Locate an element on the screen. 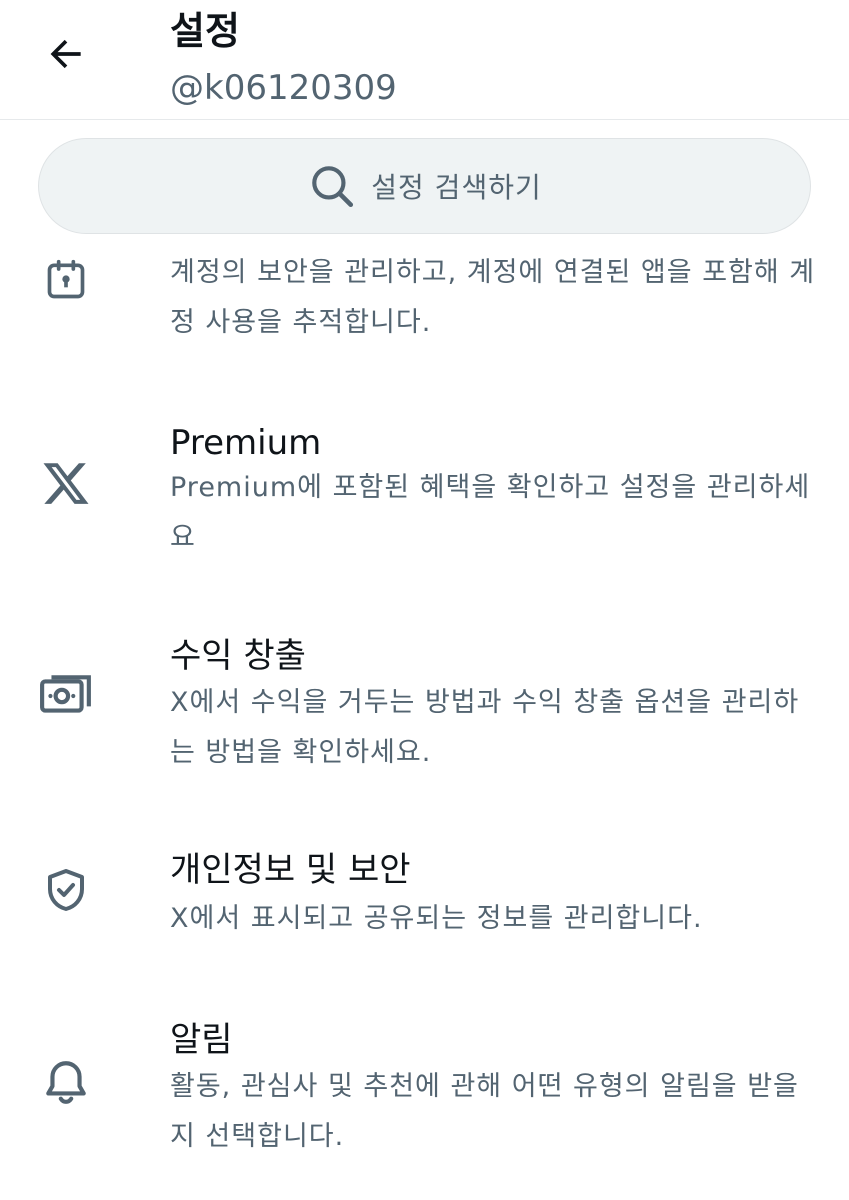  shield-check-icon is located at coordinates (66, 890).